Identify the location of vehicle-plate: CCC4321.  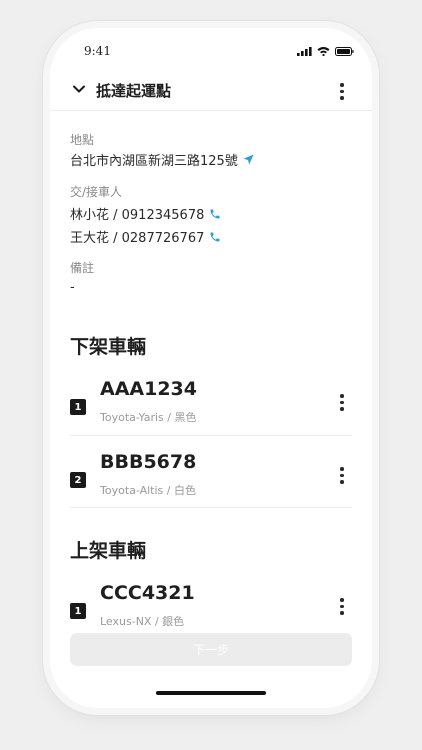
(147, 593).